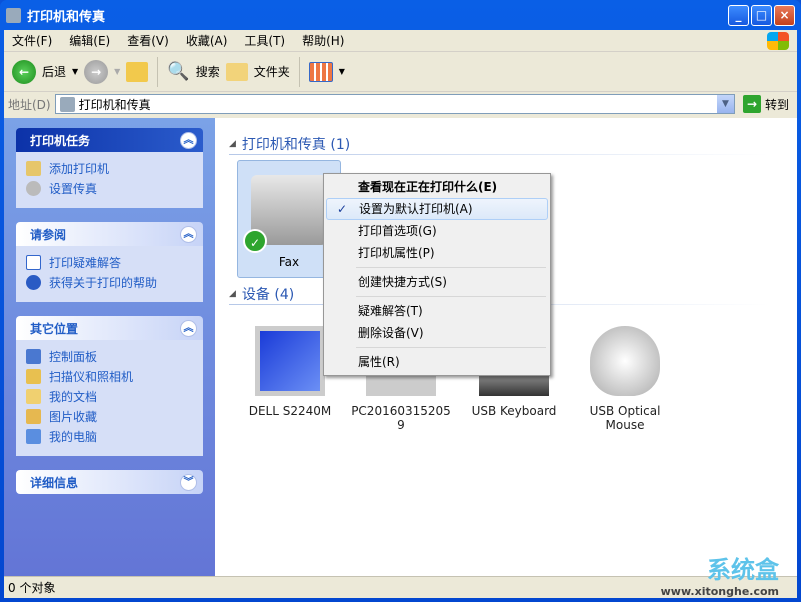  What do you see at coordinates (89, 40) in the screenshot?
I see `menu-edit: 编辑(E)` at bounding box center [89, 40].